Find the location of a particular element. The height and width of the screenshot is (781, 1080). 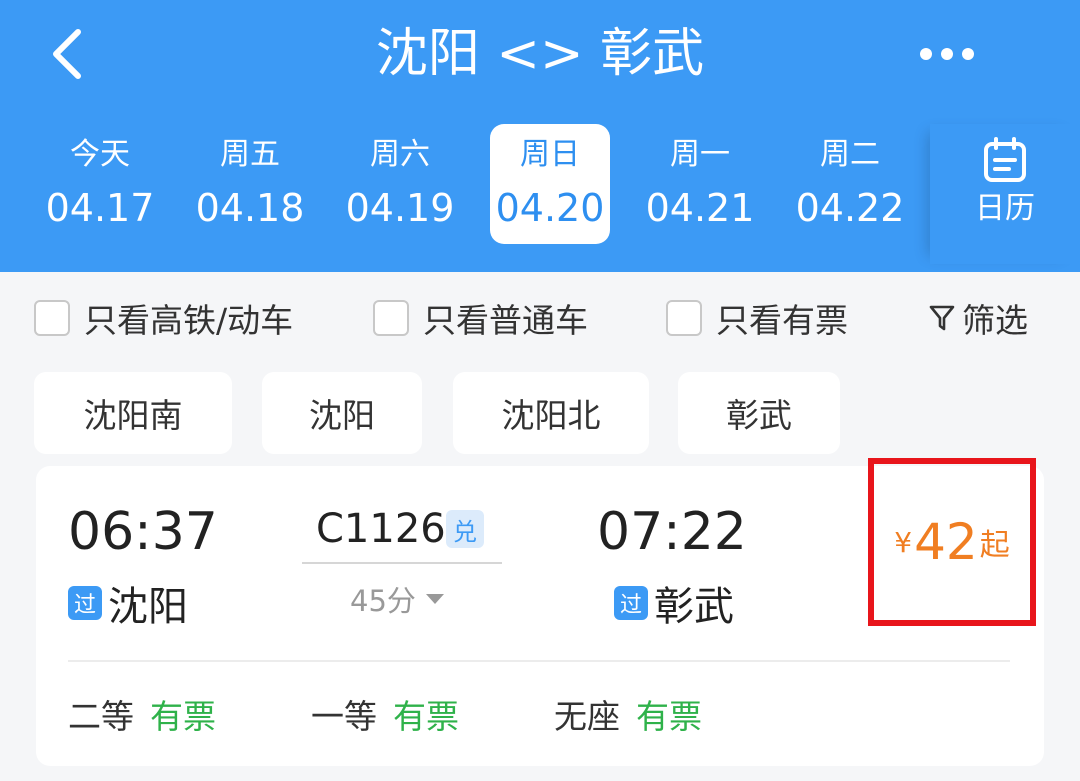

card-divider is located at coordinates (539, 661).